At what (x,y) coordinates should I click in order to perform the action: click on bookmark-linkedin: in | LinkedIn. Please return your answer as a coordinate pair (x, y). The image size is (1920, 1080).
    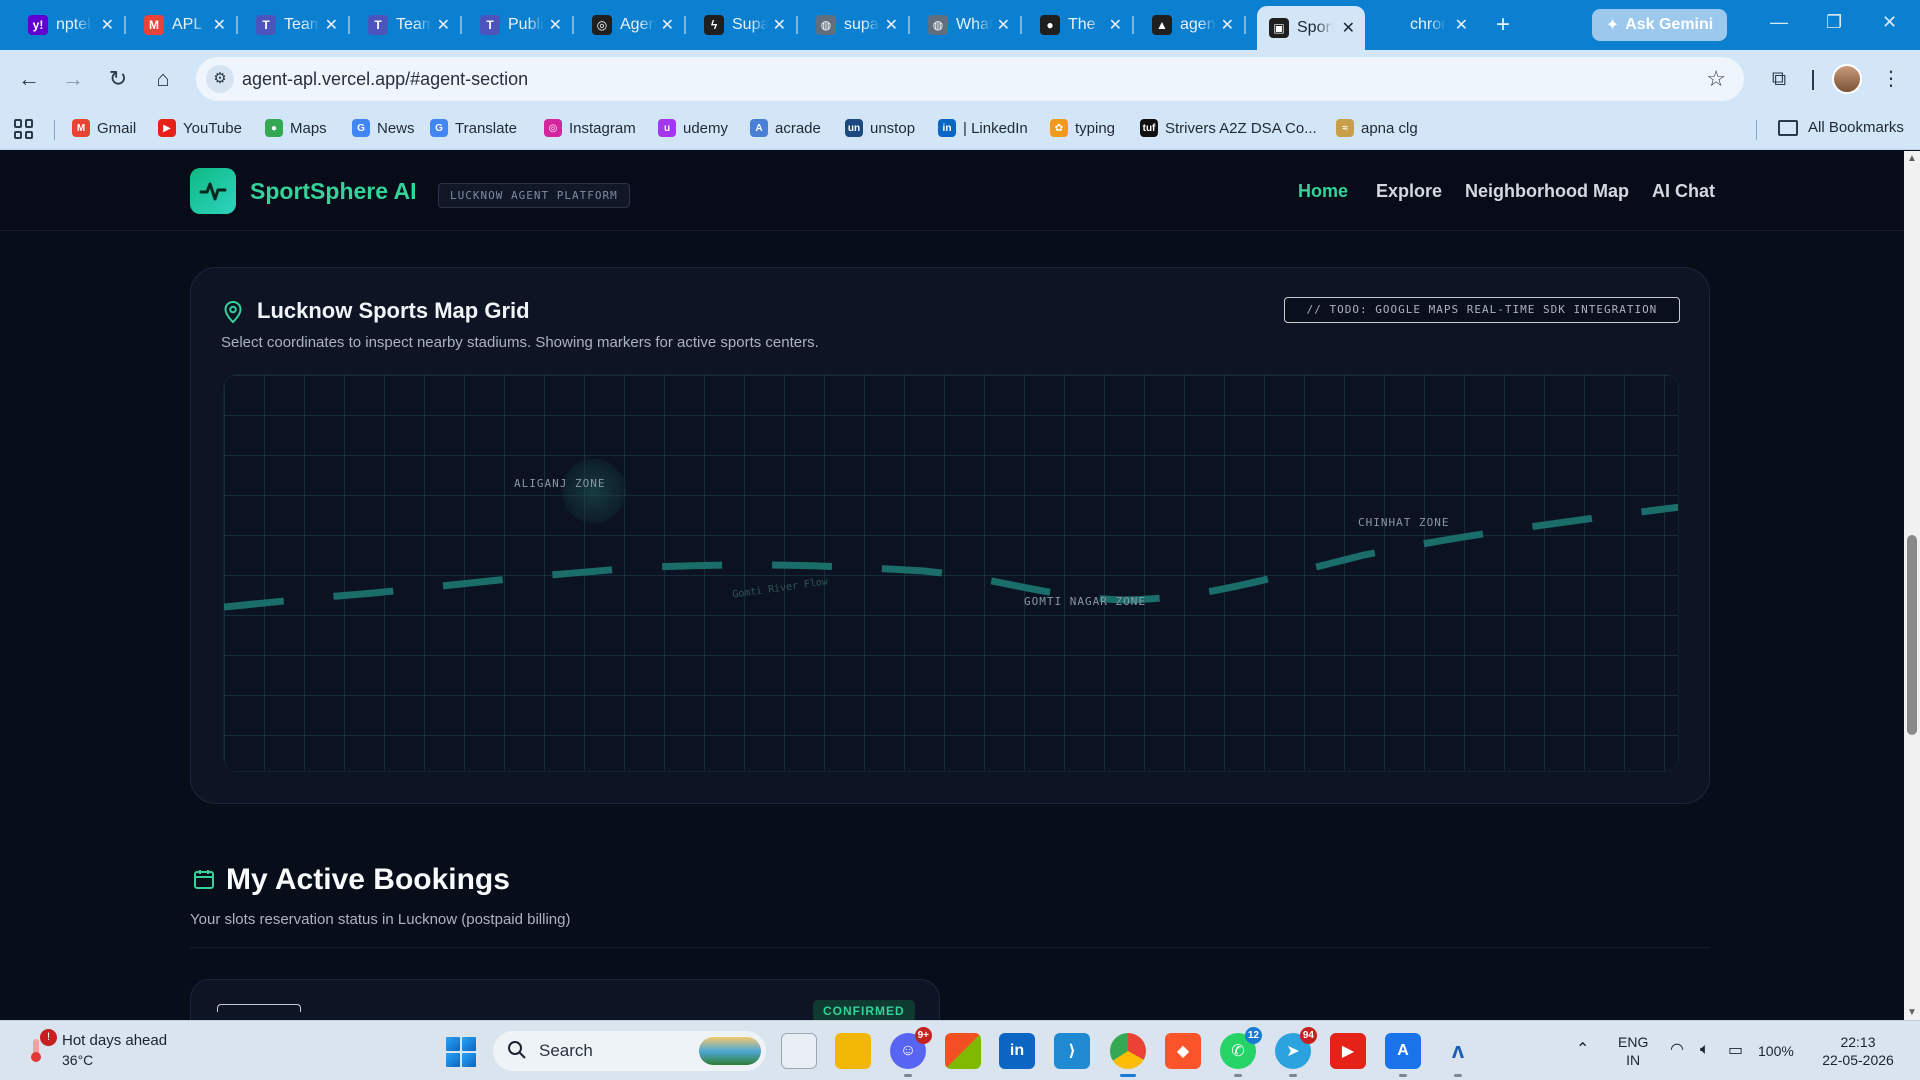
    Looking at the image, I should click on (983, 128).